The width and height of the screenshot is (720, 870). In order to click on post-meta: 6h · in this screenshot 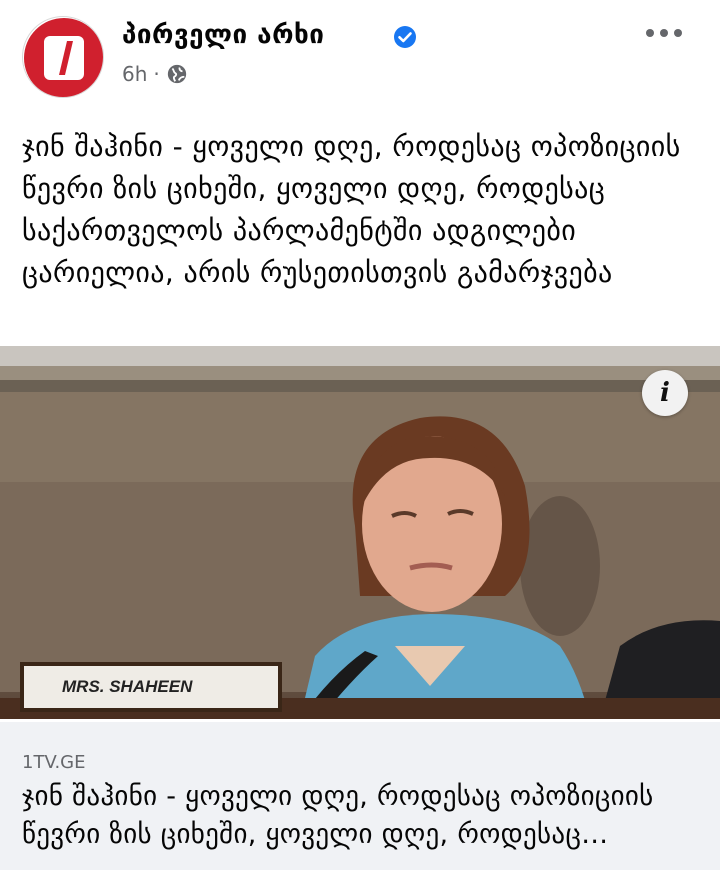, I will do `click(155, 74)`.